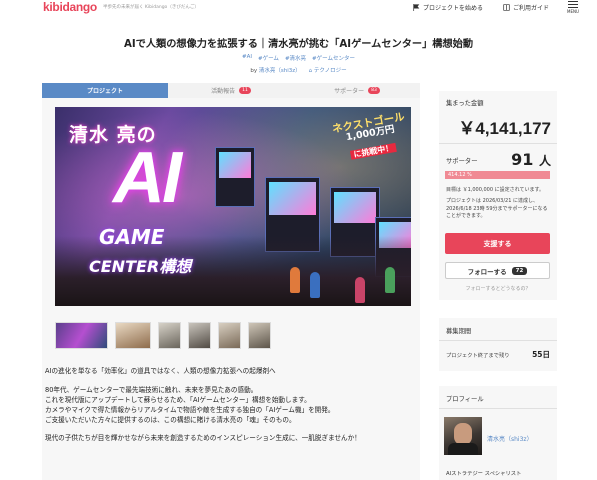 Image resolution: width=597 pixels, height=480 pixels. I want to click on tab-label: 活動報告, so click(223, 91).